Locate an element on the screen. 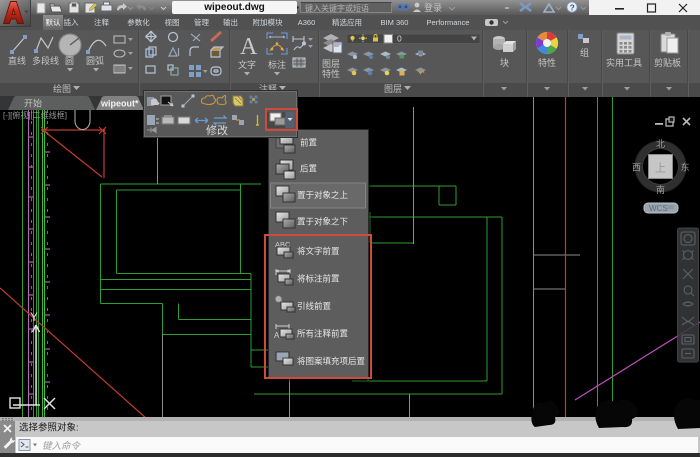 This screenshot has width=700, height=457. svg-text: 组 is located at coordinates (584, 52).